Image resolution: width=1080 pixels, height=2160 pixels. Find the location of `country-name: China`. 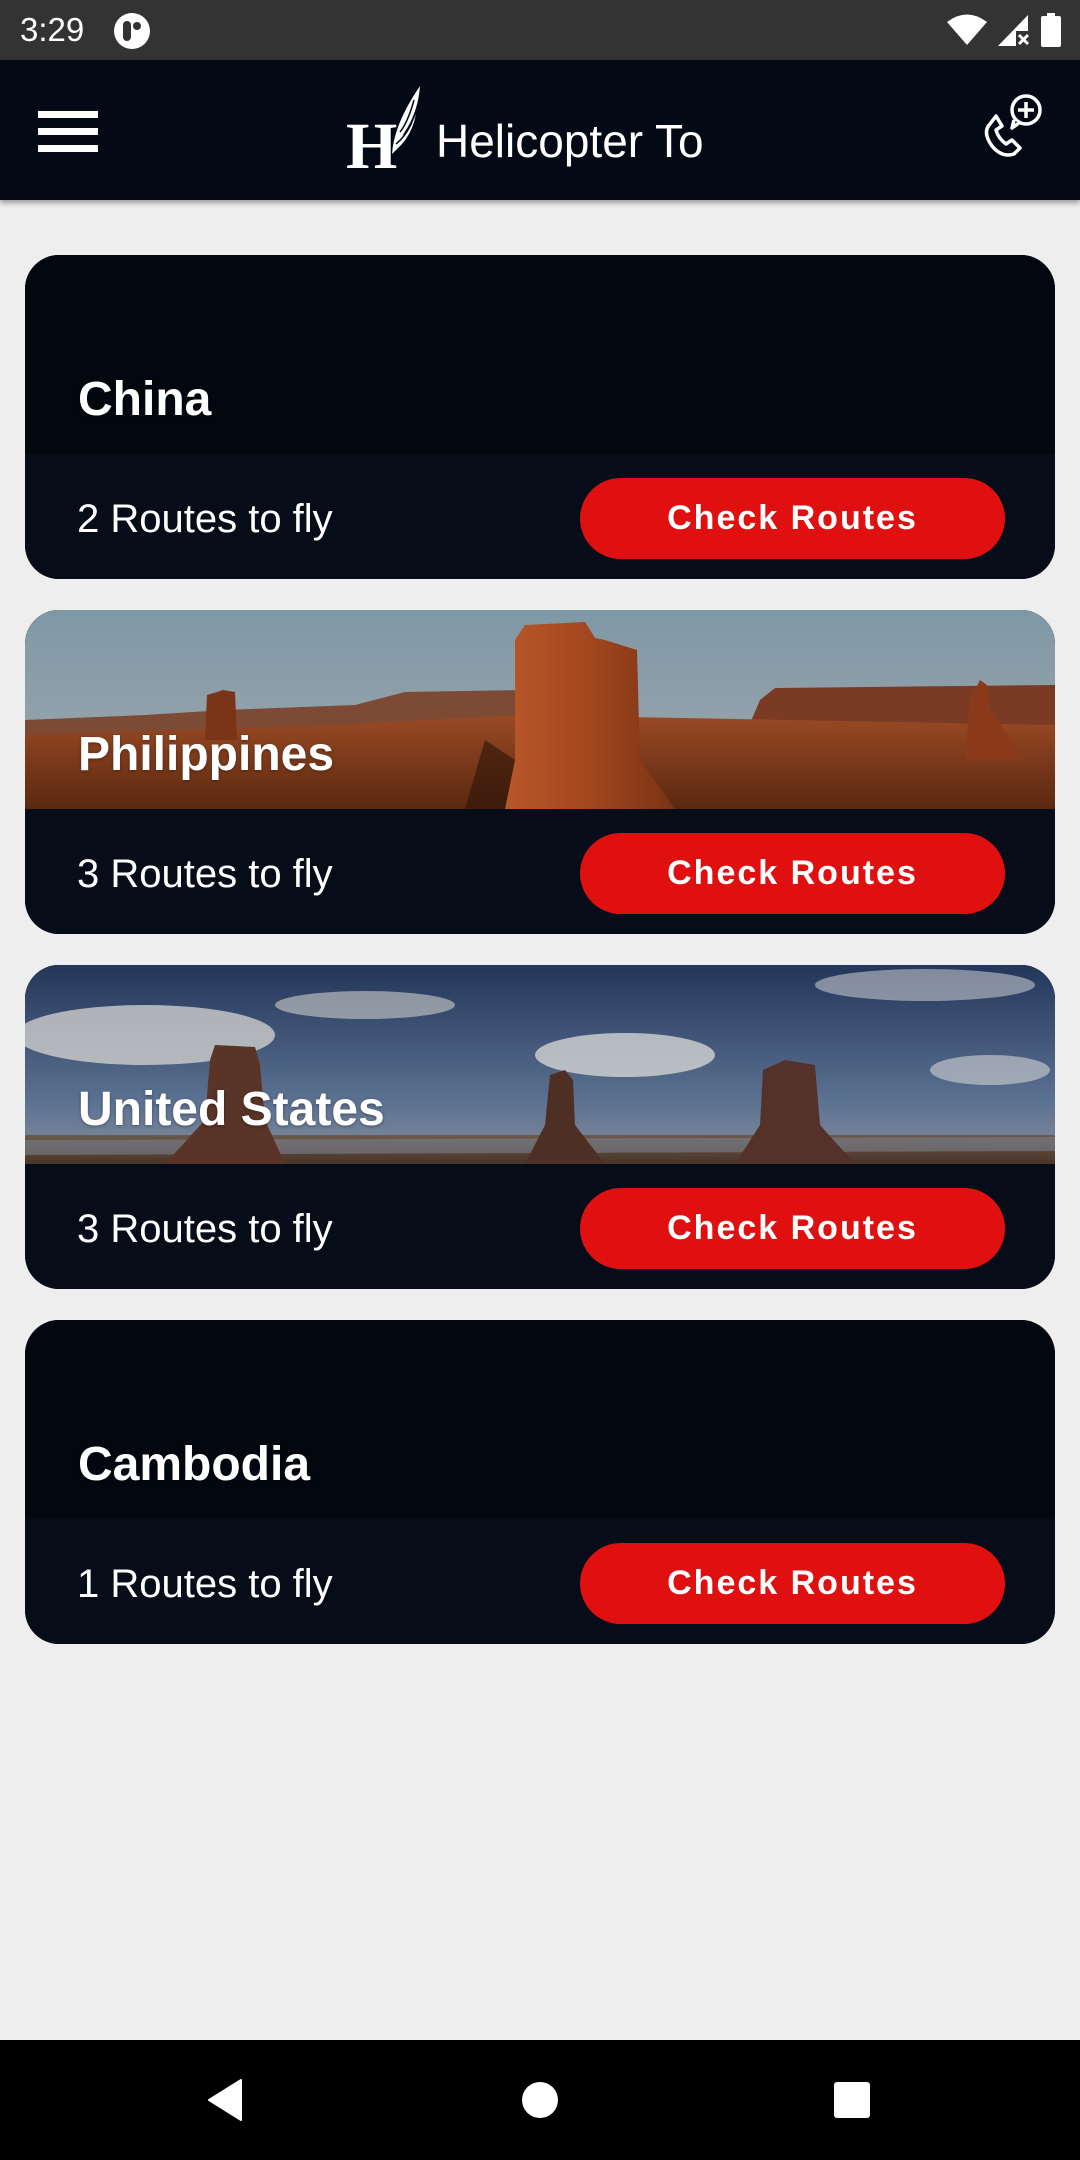

country-name: China is located at coordinates (145, 399).